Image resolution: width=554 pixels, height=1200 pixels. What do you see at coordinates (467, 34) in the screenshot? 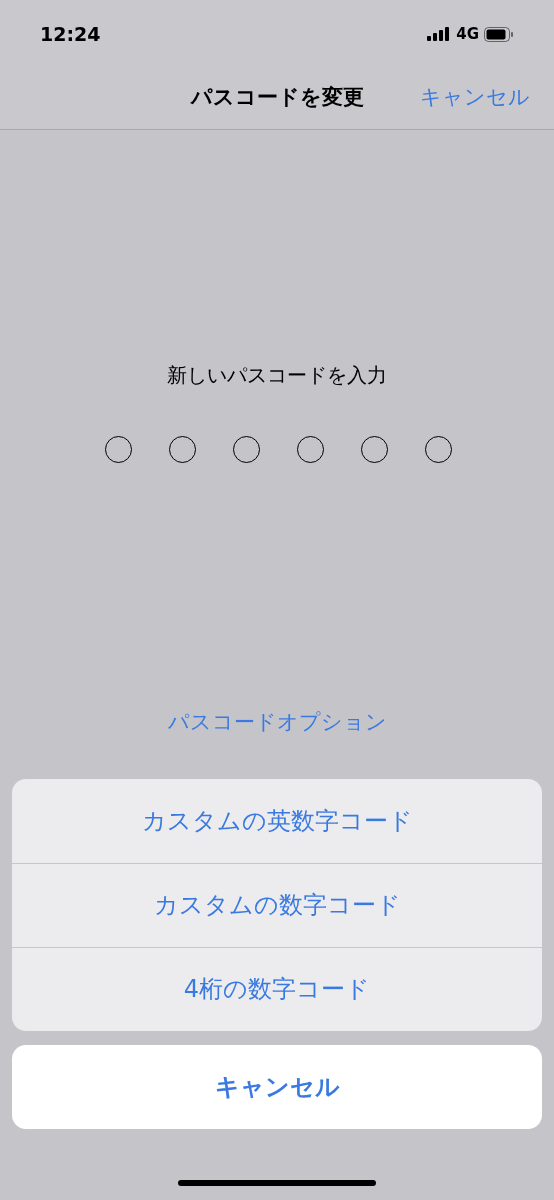
I see `network-label: 4G` at bounding box center [467, 34].